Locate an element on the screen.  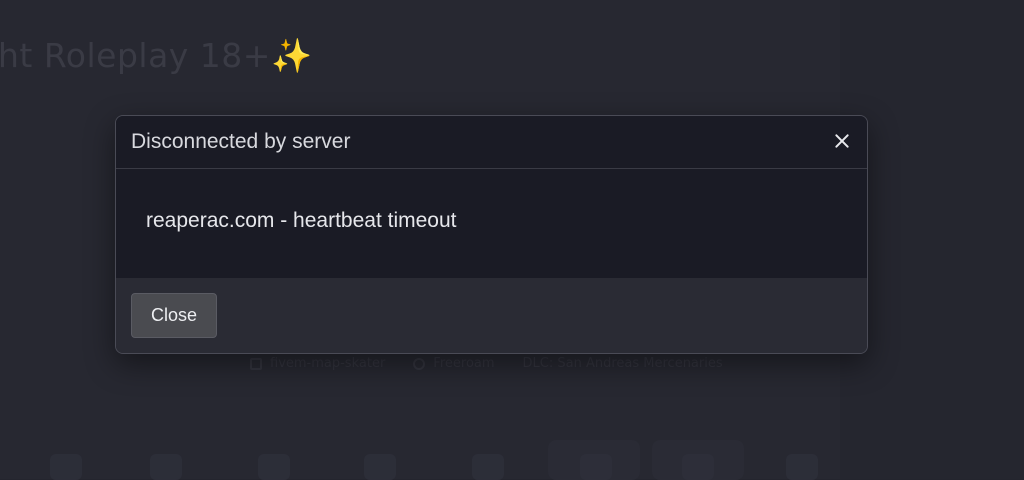
close-button: Close is located at coordinates (174, 315).